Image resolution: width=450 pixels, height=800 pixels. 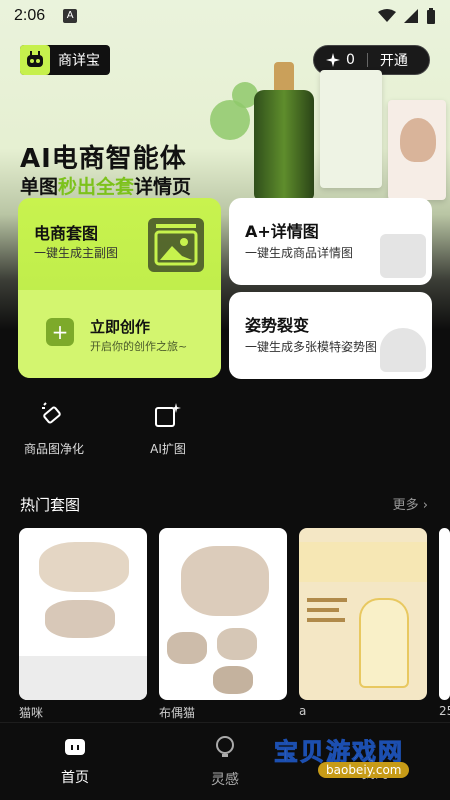 I want to click on product-poster-image, so click(x=351, y=129).